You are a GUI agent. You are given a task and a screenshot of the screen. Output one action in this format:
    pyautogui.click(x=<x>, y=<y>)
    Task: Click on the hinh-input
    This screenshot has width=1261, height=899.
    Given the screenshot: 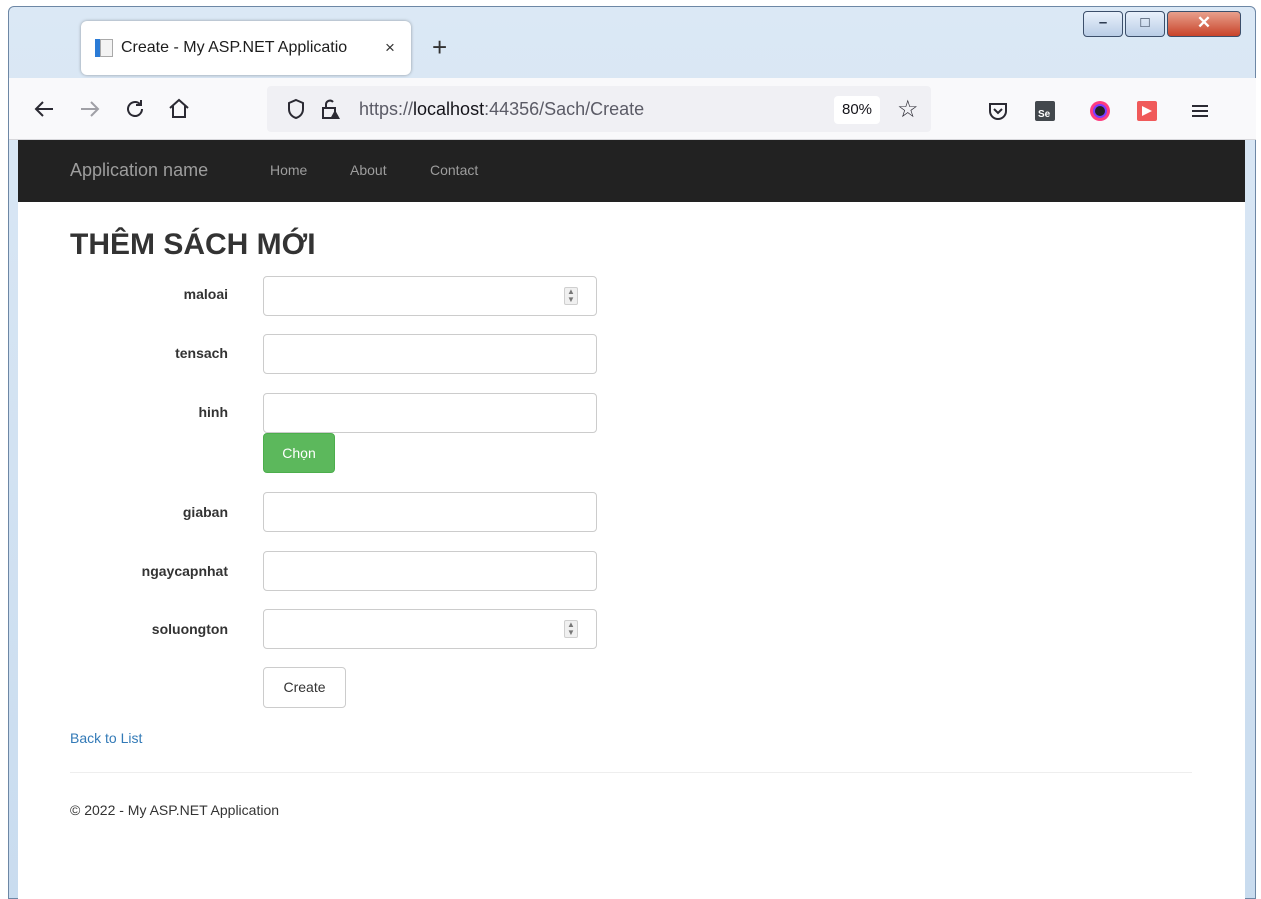 What is the action you would take?
    pyautogui.click(x=430, y=413)
    